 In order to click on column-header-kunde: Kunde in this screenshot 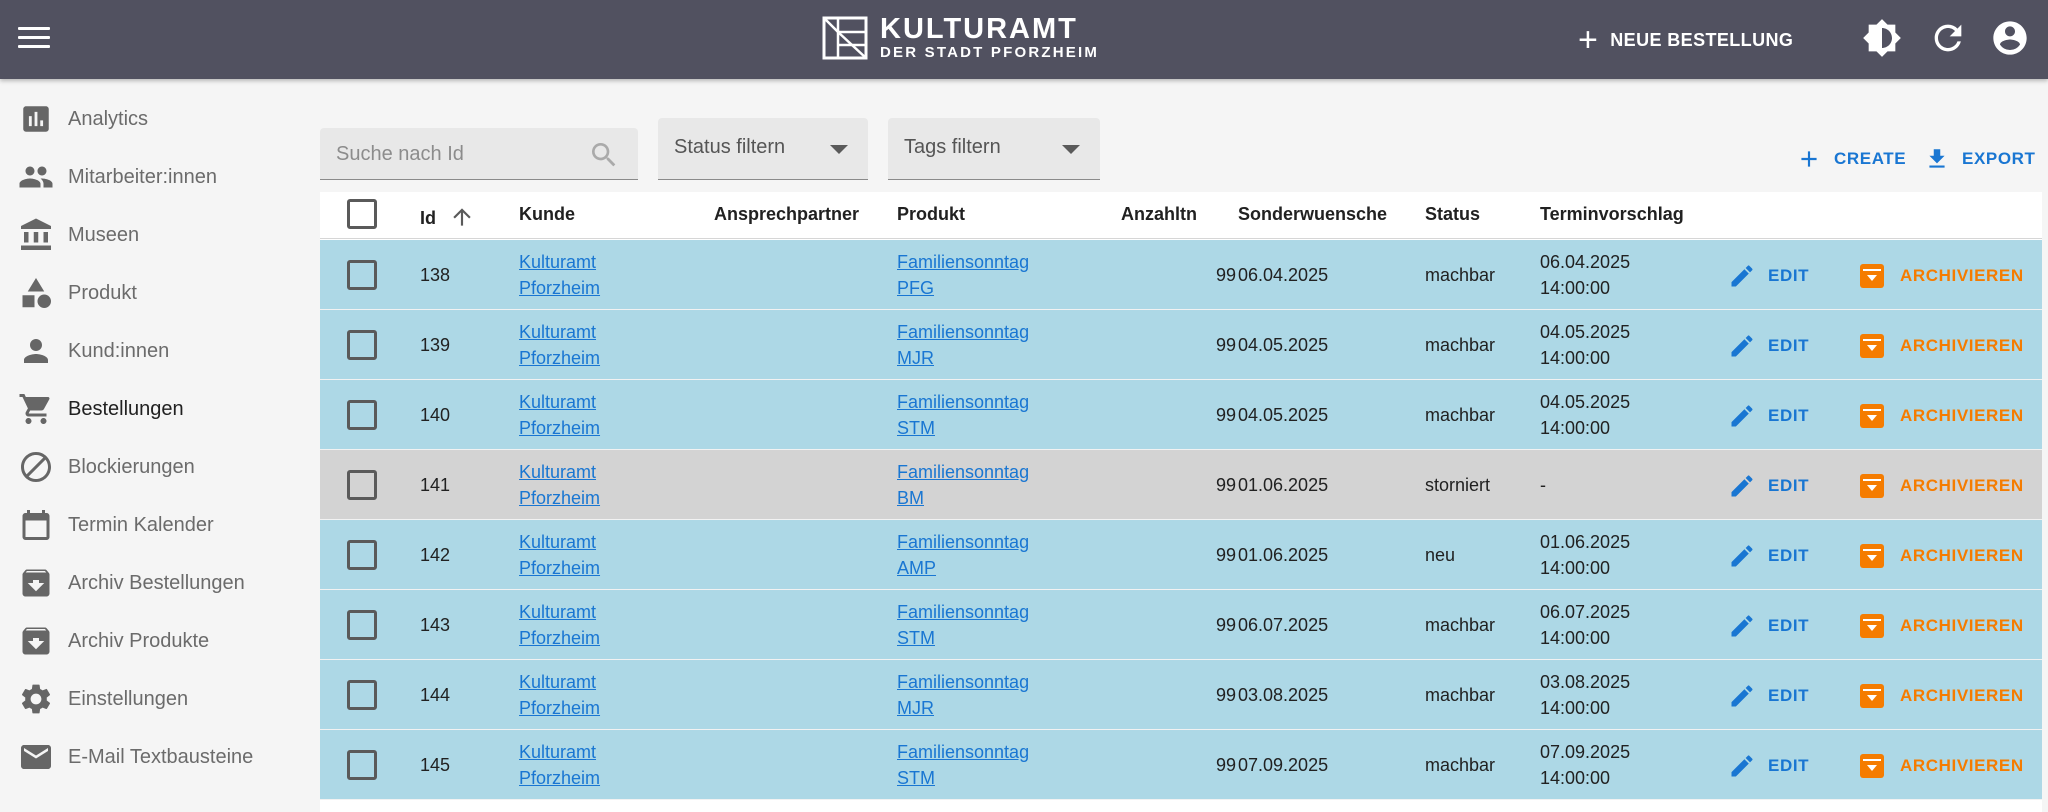, I will do `click(547, 214)`.